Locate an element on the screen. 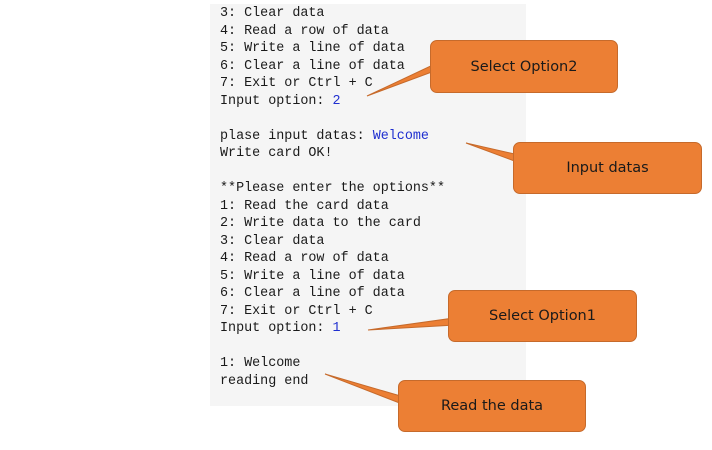 The width and height of the screenshot is (712, 450). callout-label: Select Option2 is located at coordinates (524, 66).